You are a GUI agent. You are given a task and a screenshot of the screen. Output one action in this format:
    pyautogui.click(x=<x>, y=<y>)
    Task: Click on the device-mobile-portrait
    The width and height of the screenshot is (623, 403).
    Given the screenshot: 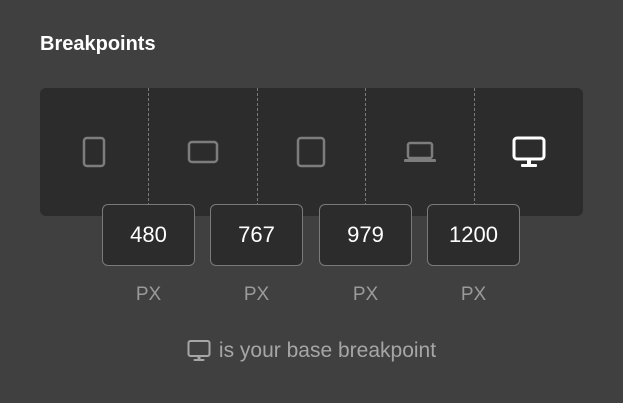 What is the action you would take?
    pyautogui.click(x=94, y=152)
    